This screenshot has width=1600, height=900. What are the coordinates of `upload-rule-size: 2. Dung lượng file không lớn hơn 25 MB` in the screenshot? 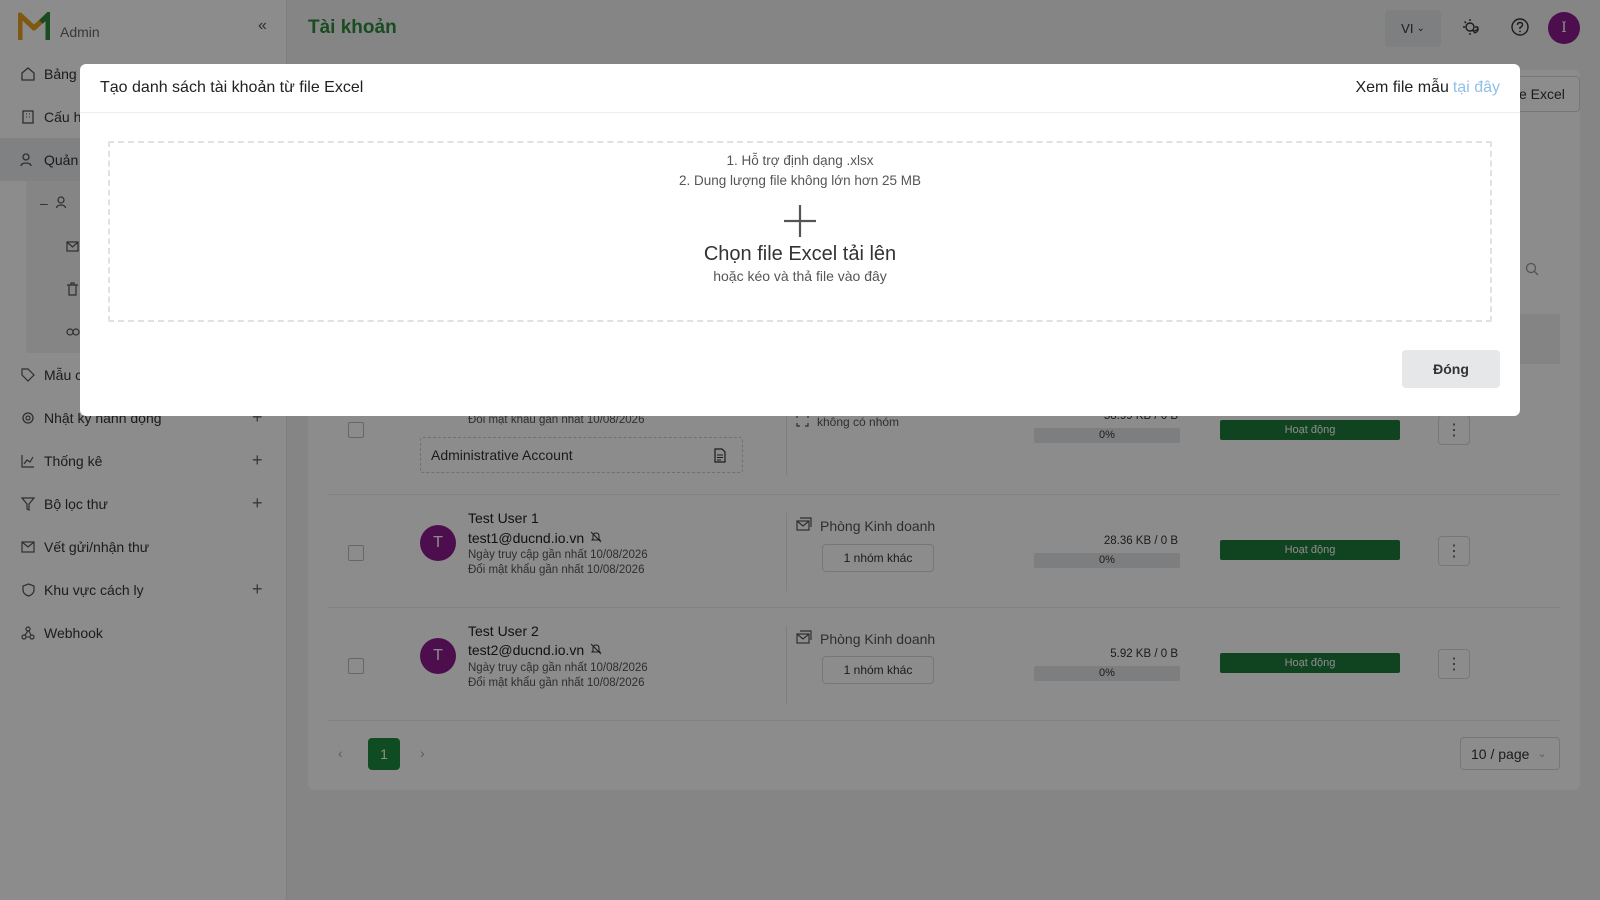 It's located at (800, 180).